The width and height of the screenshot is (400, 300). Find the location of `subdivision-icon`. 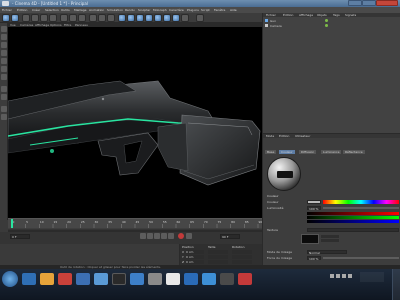

subdivision-icon is located at coordinates (140, 18).